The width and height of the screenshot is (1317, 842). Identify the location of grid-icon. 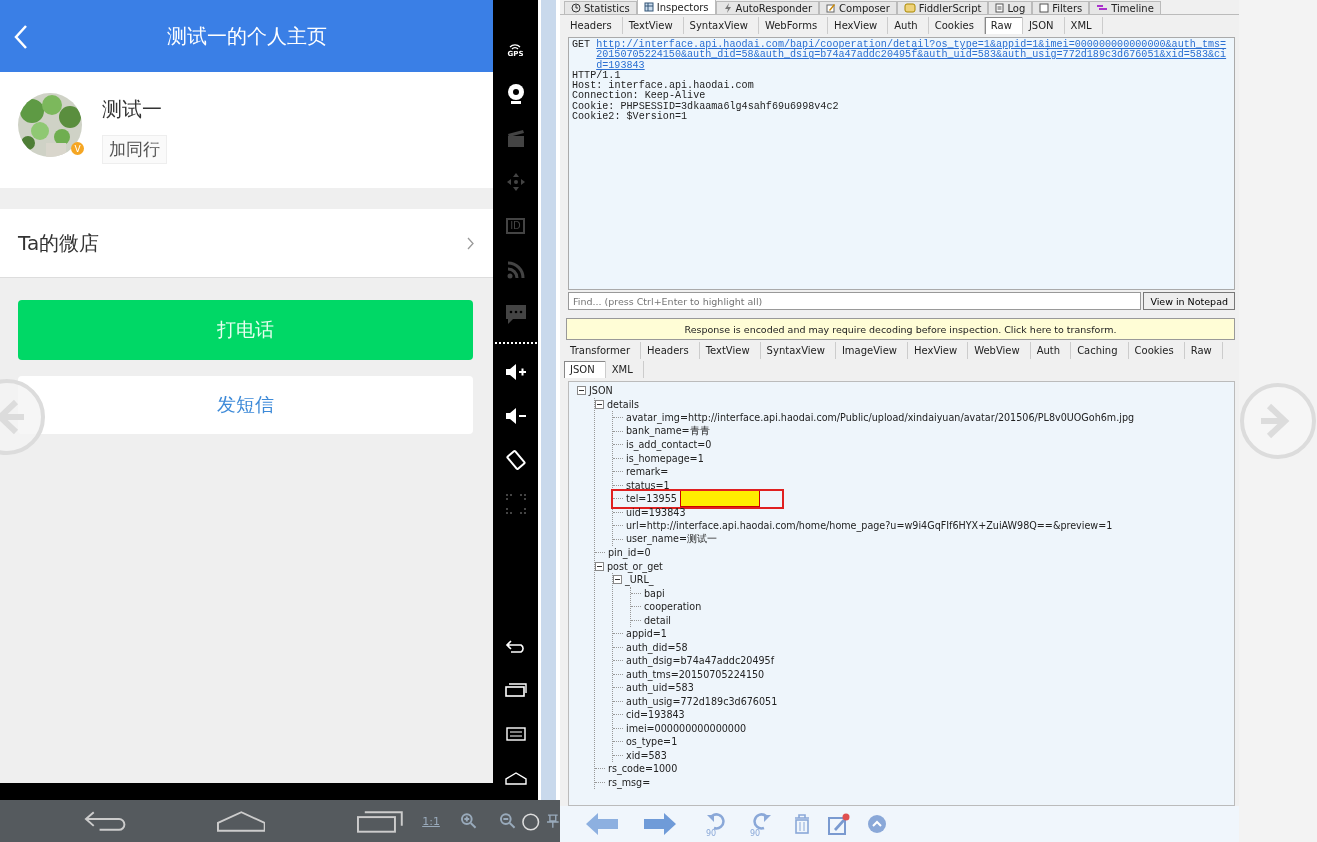
(648, 7).